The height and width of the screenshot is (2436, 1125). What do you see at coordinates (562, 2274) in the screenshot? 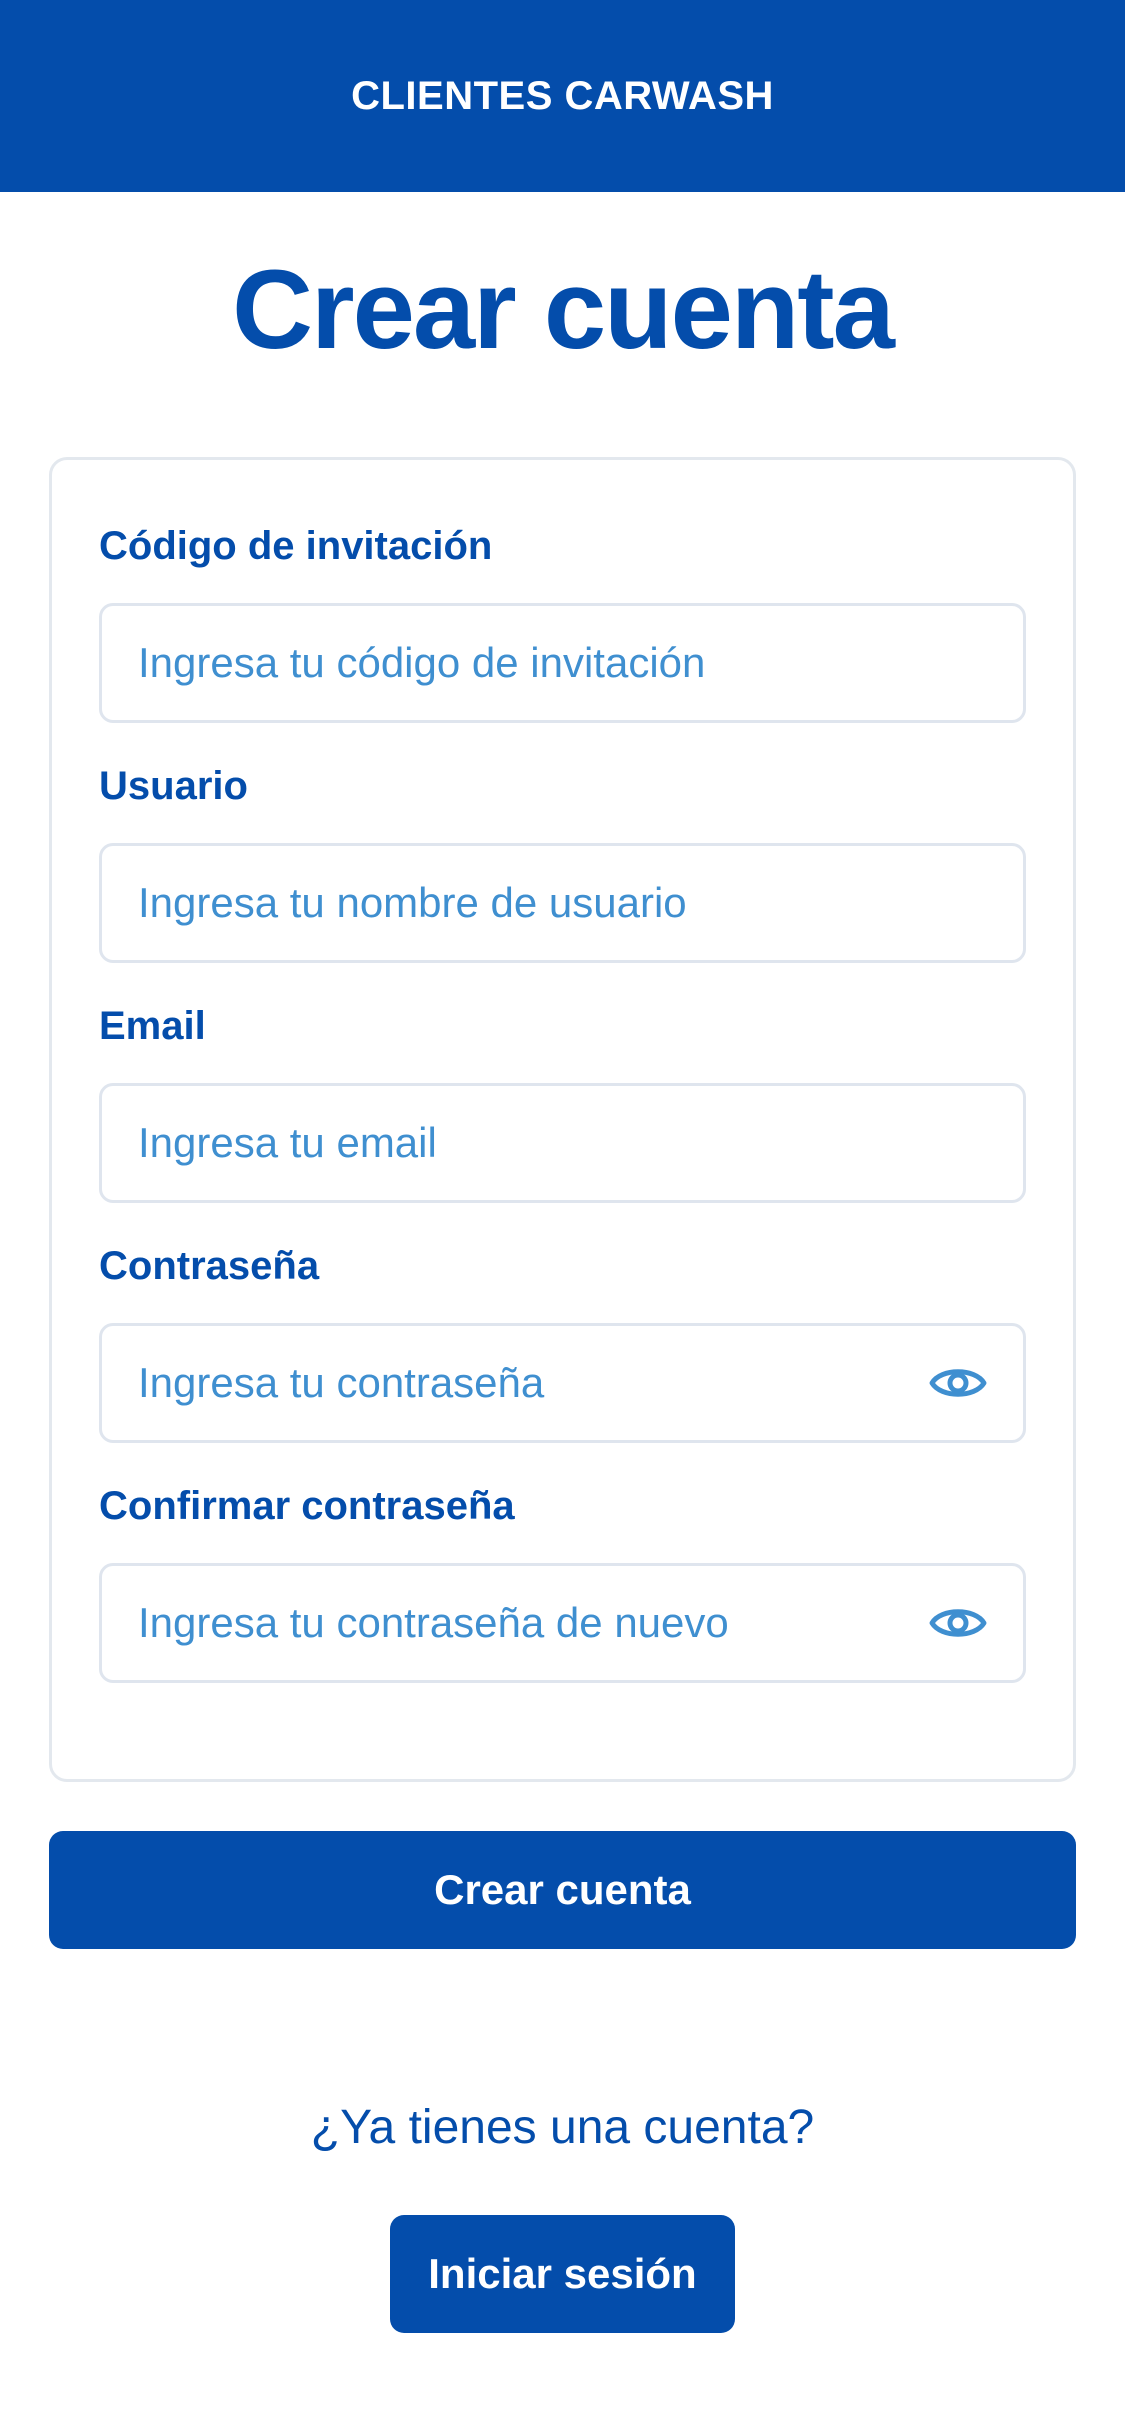
I see `login-button: Iniciar sesión` at bounding box center [562, 2274].